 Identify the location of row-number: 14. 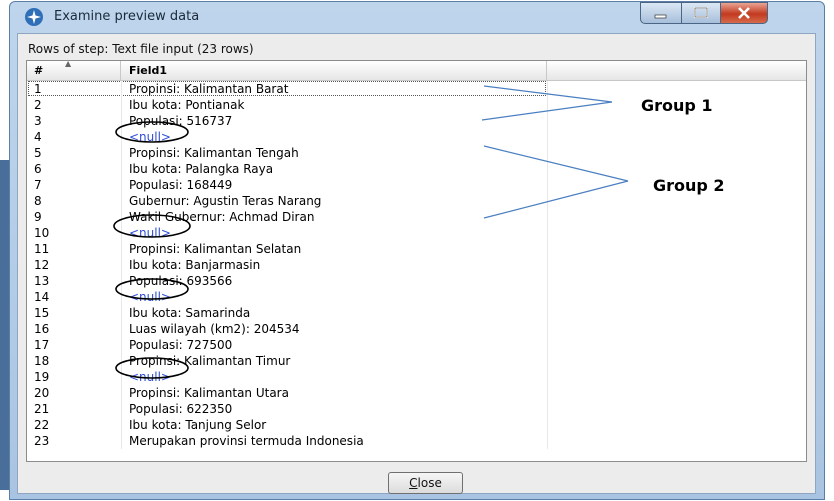
(42, 297).